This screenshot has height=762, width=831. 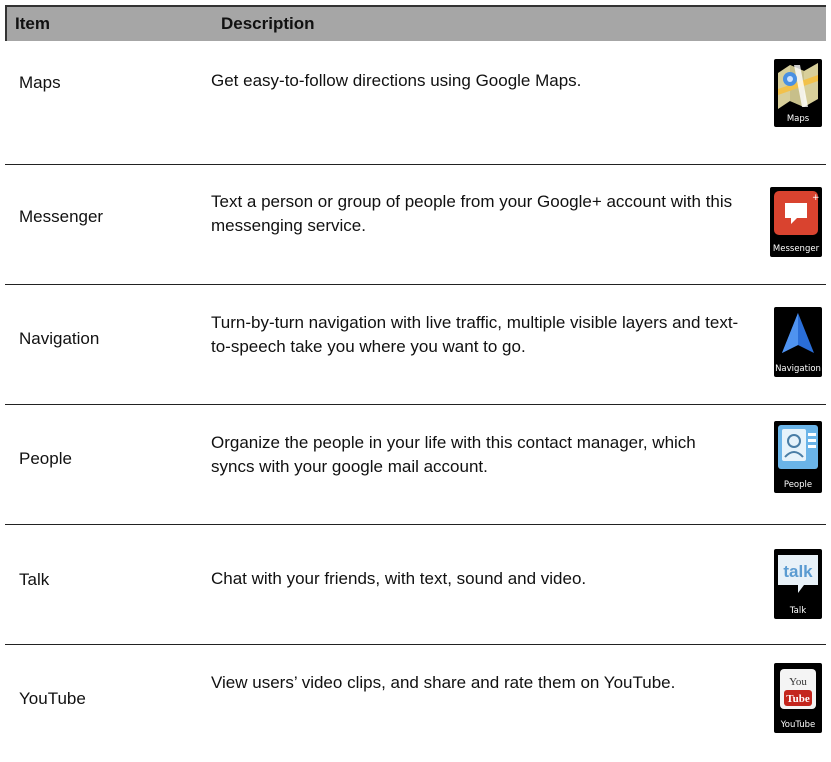 I want to click on item-name: Maps, so click(x=40, y=82).